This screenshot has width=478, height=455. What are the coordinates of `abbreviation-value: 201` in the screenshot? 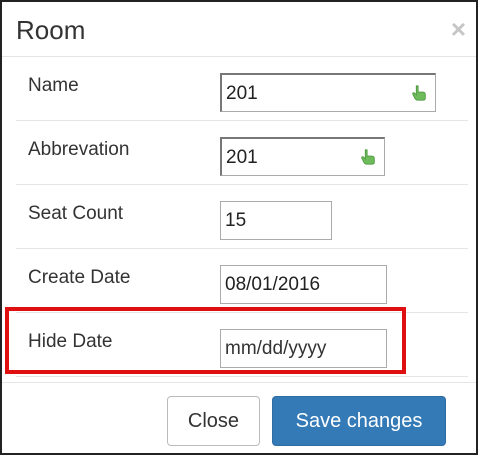 It's located at (242, 157).